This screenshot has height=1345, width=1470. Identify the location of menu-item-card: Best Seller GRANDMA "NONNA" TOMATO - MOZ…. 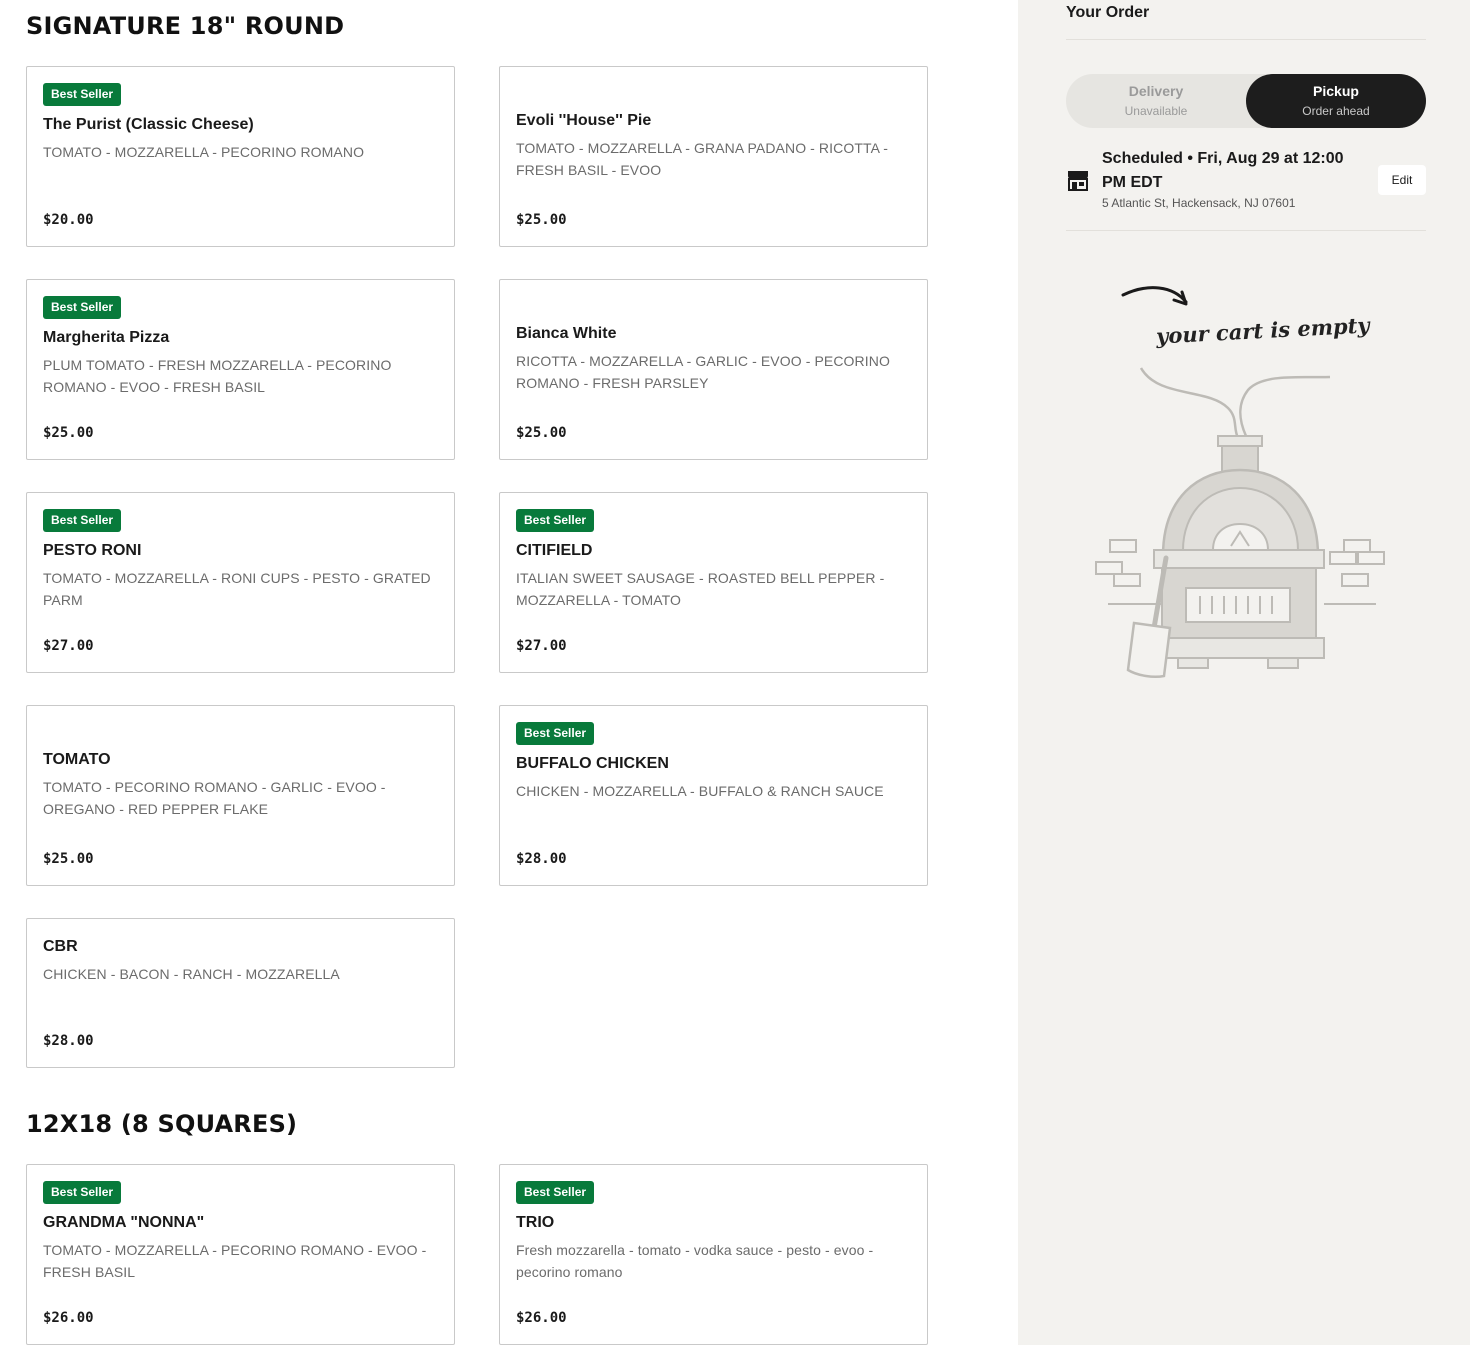
(240, 1254).